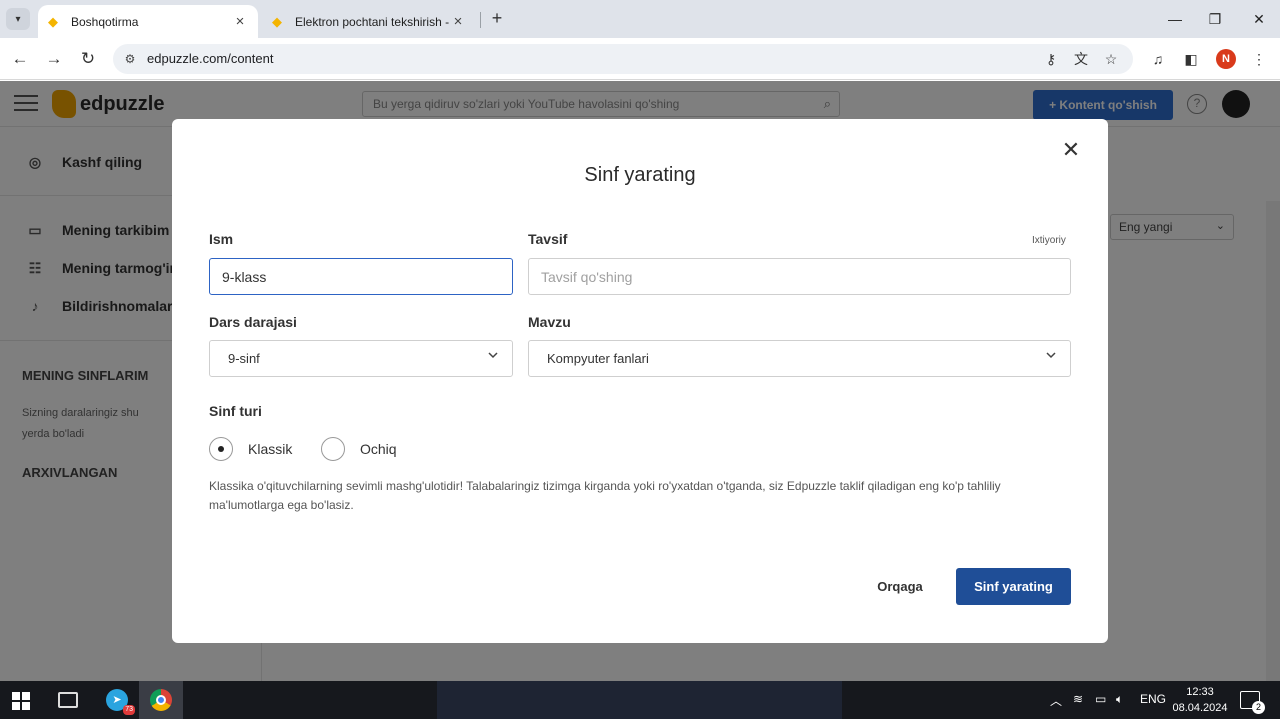 Image resolution: width=1280 pixels, height=719 pixels. What do you see at coordinates (480, 20) in the screenshot?
I see `tab-separator` at bounding box center [480, 20].